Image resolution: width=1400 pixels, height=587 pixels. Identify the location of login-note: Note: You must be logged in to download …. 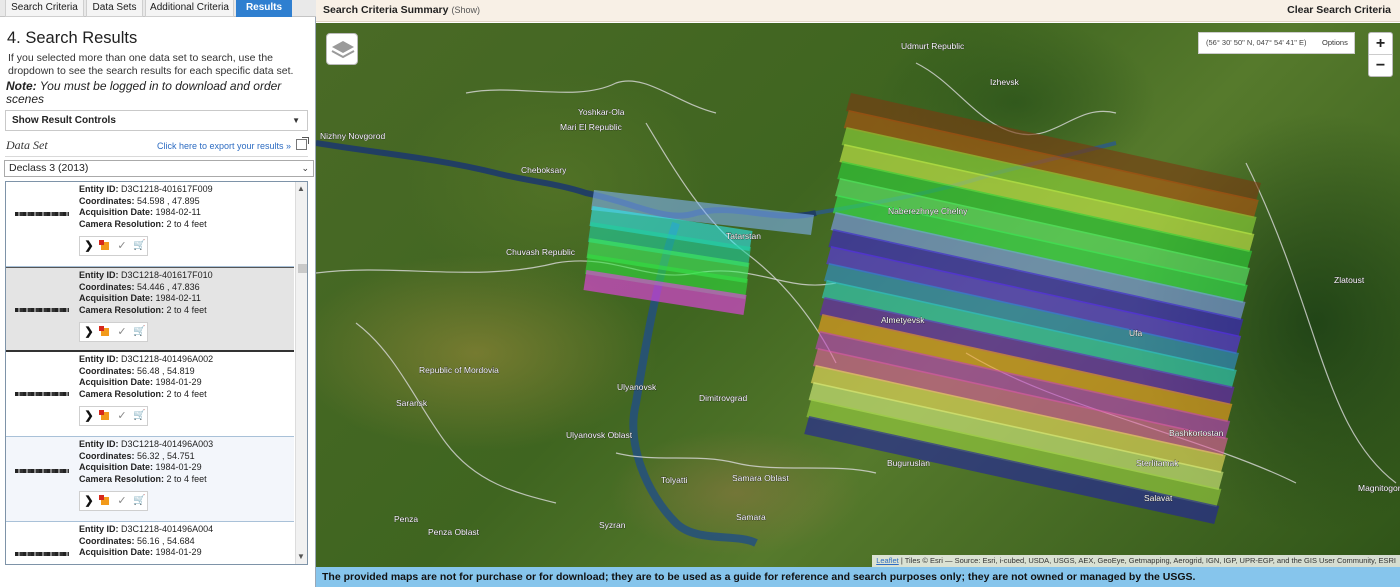
(156, 93).